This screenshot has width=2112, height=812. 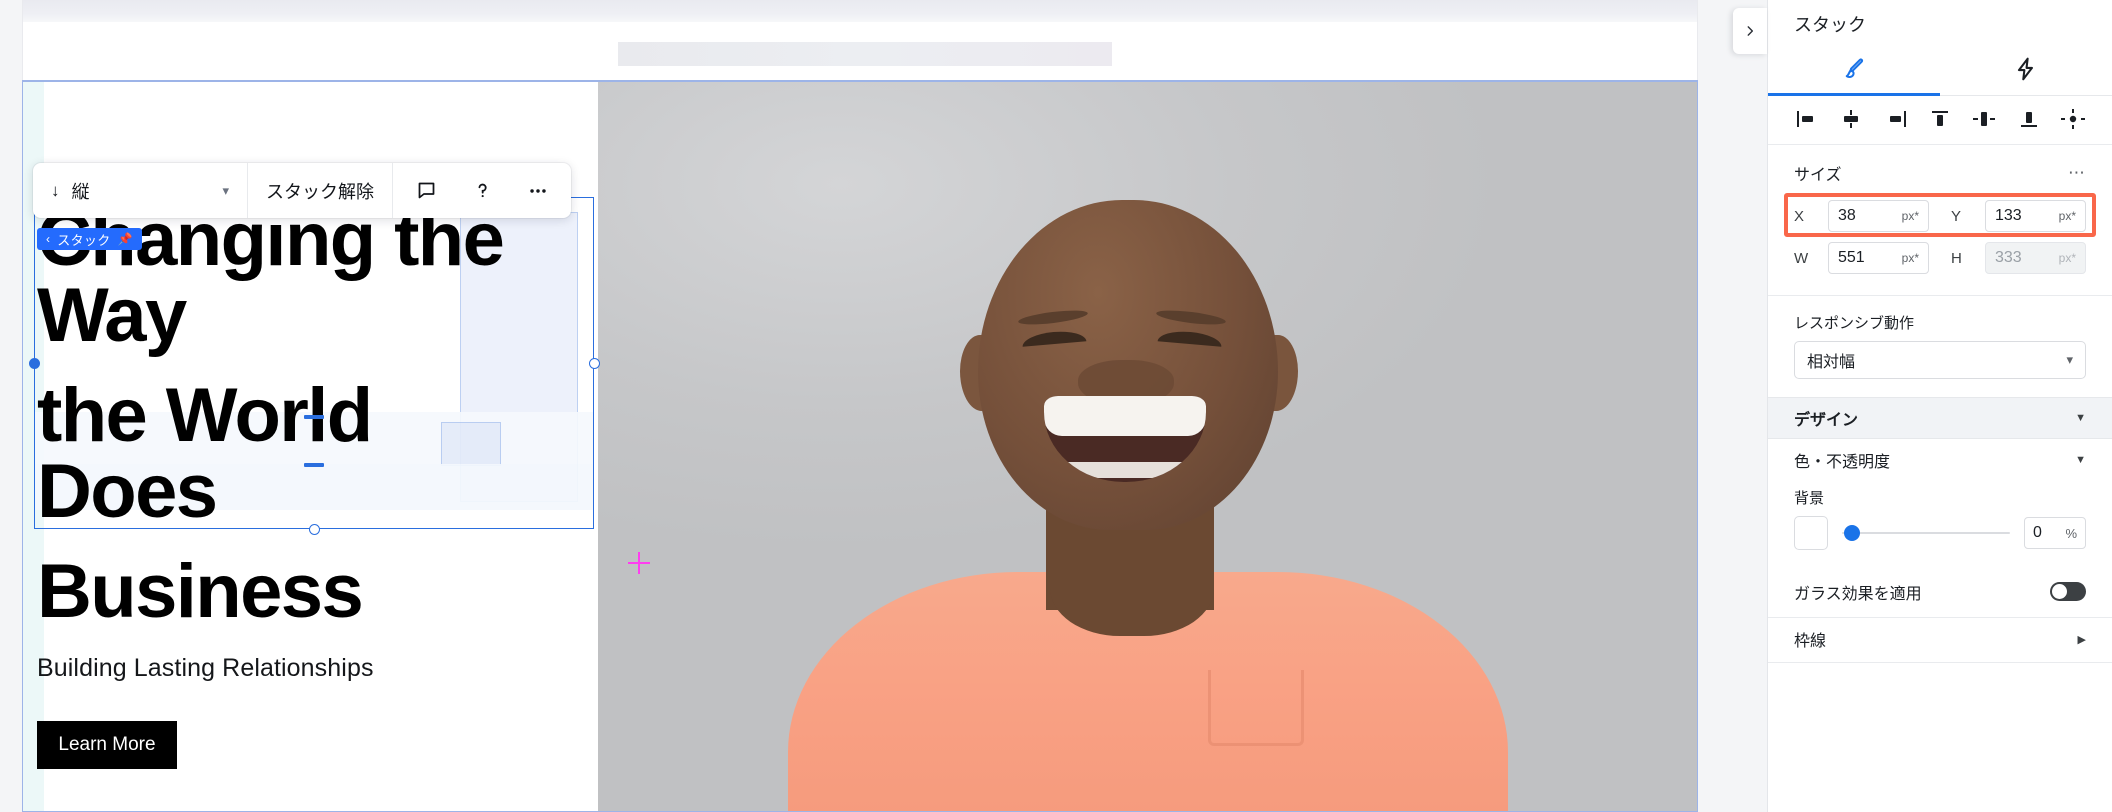 I want to click on w-field-group: W 551 px*, so click(x=1861, y=258).